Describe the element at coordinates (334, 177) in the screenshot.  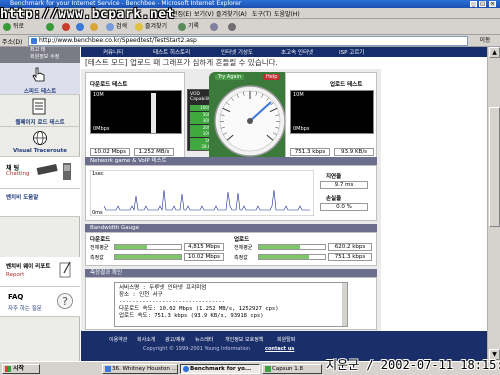
I see `latency-label: 지연율` at that location.